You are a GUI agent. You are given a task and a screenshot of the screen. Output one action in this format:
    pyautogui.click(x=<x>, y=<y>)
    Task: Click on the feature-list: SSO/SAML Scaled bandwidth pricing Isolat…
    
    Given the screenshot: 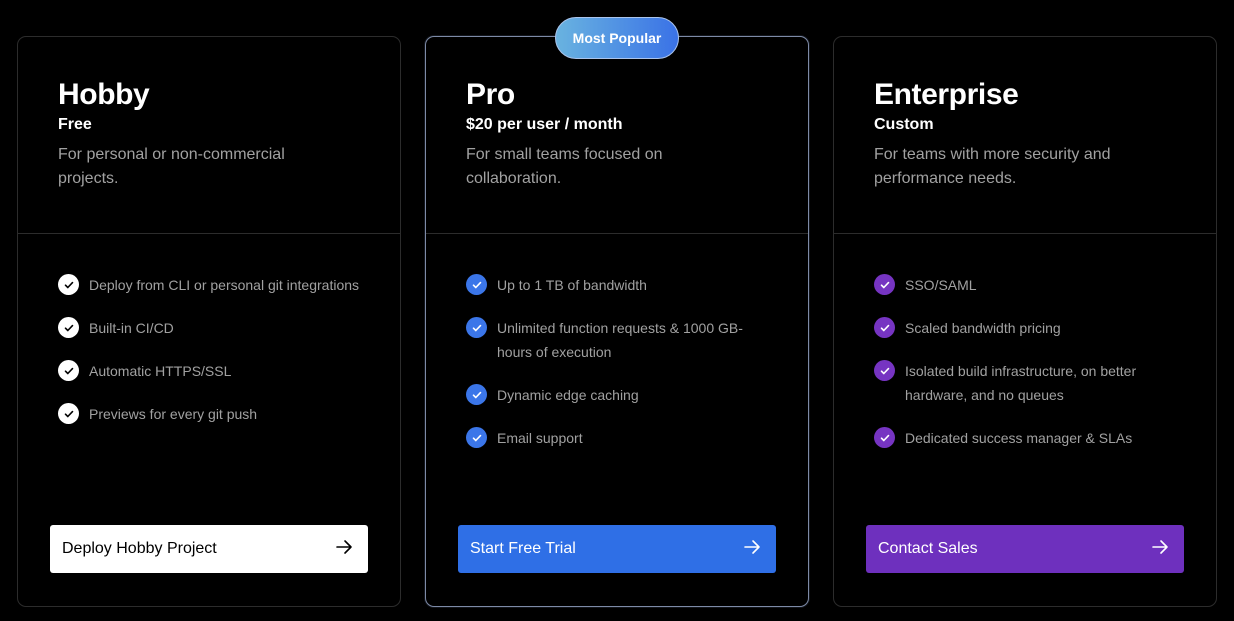 What is the action you would take?
    pyautogui.click(x=1025, y=342)
    